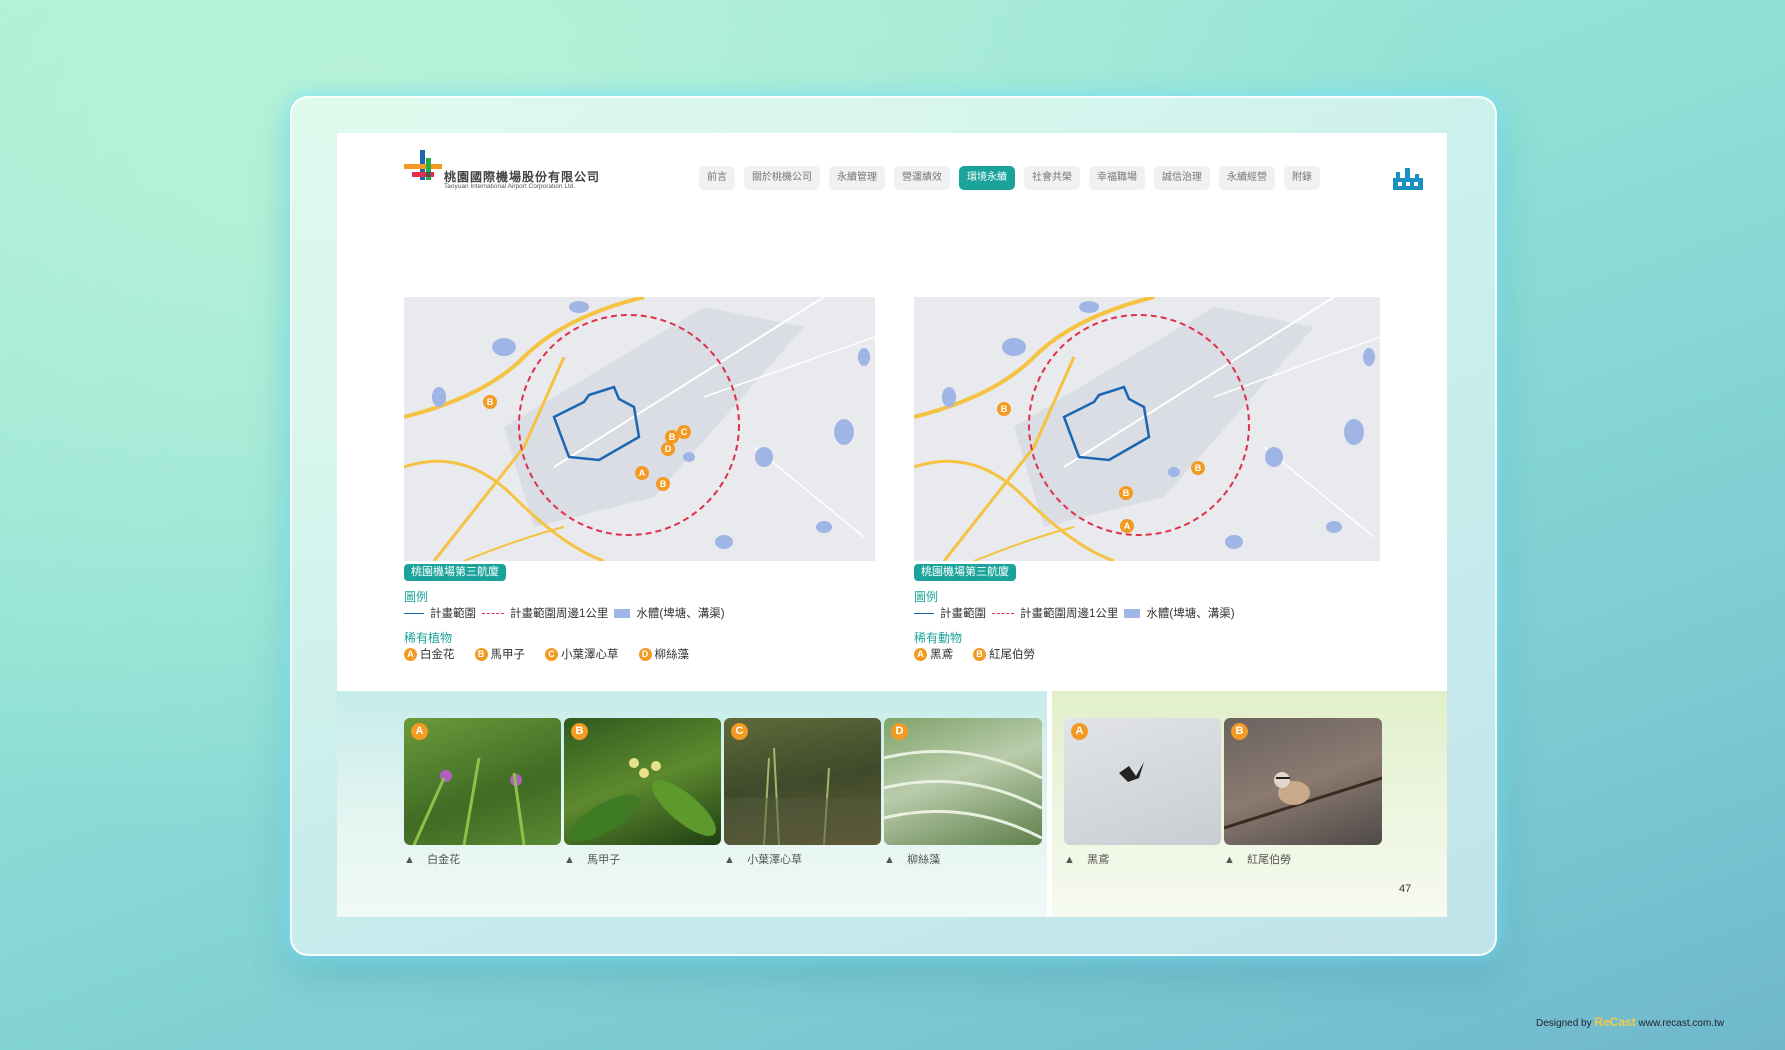 The width and height of the screenshot is (1785, 1050). I want to click on photo-animal-b: B, so click(1303, 781).